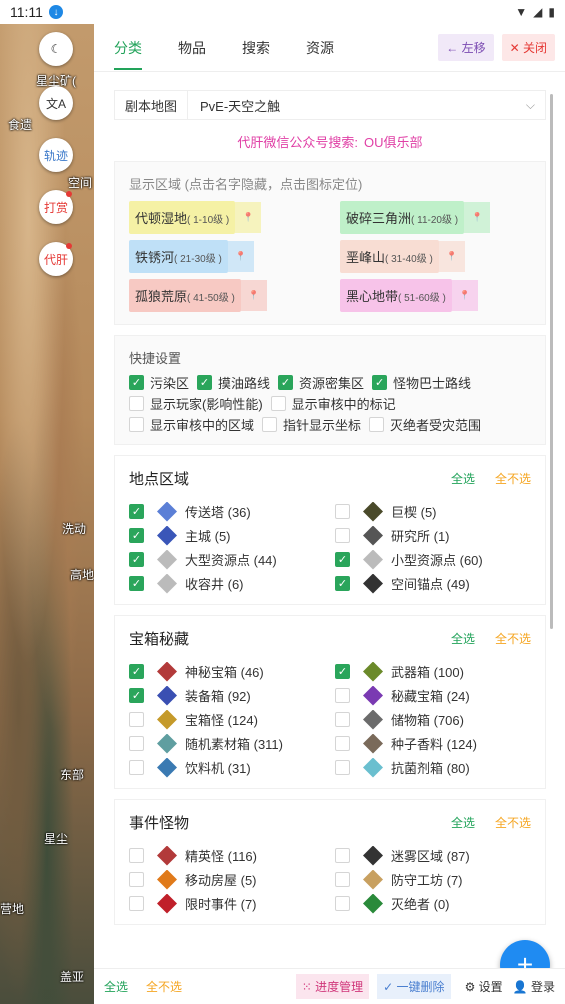  What do you see at coordinates (182, 217) in the screenshot?
I see `region-name: 代顿湿地( 1-10级 )` at bounding box center [182, 217].